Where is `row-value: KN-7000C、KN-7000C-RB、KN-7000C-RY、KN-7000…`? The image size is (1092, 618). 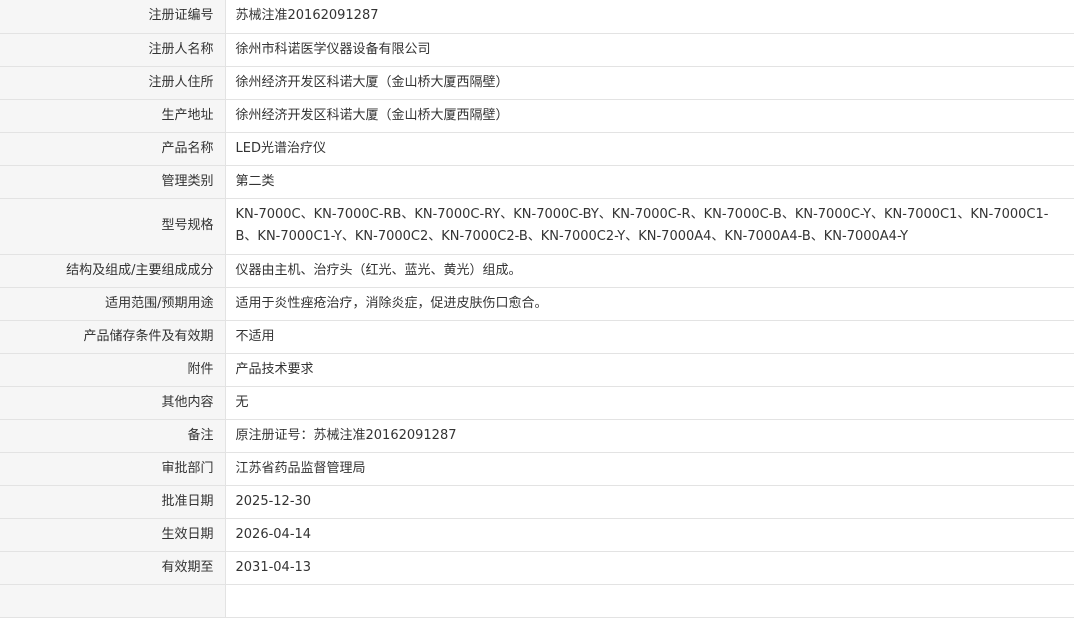 row-value: KN-7000C、KN-7000C-RB、KN-7000C-RY、KN-7000… is located at coordinates (649, 226).